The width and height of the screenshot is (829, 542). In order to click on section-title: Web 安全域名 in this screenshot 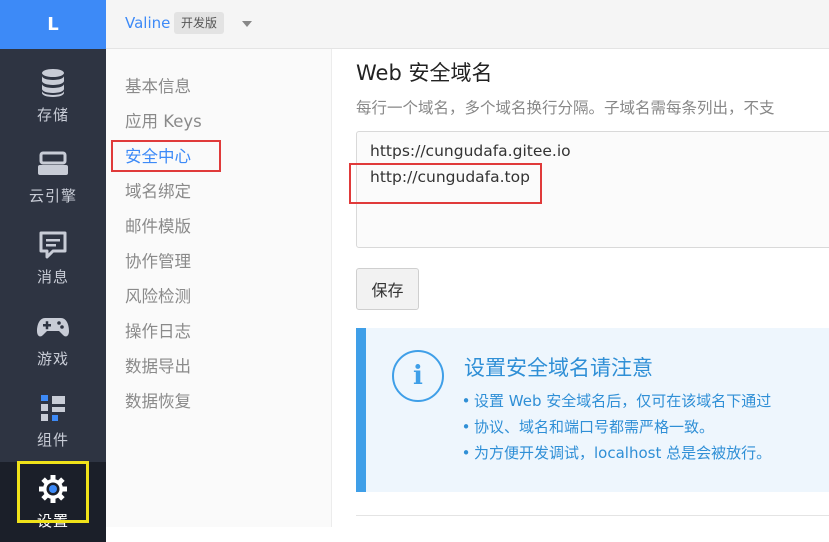, I will do `click(424, 73)`.